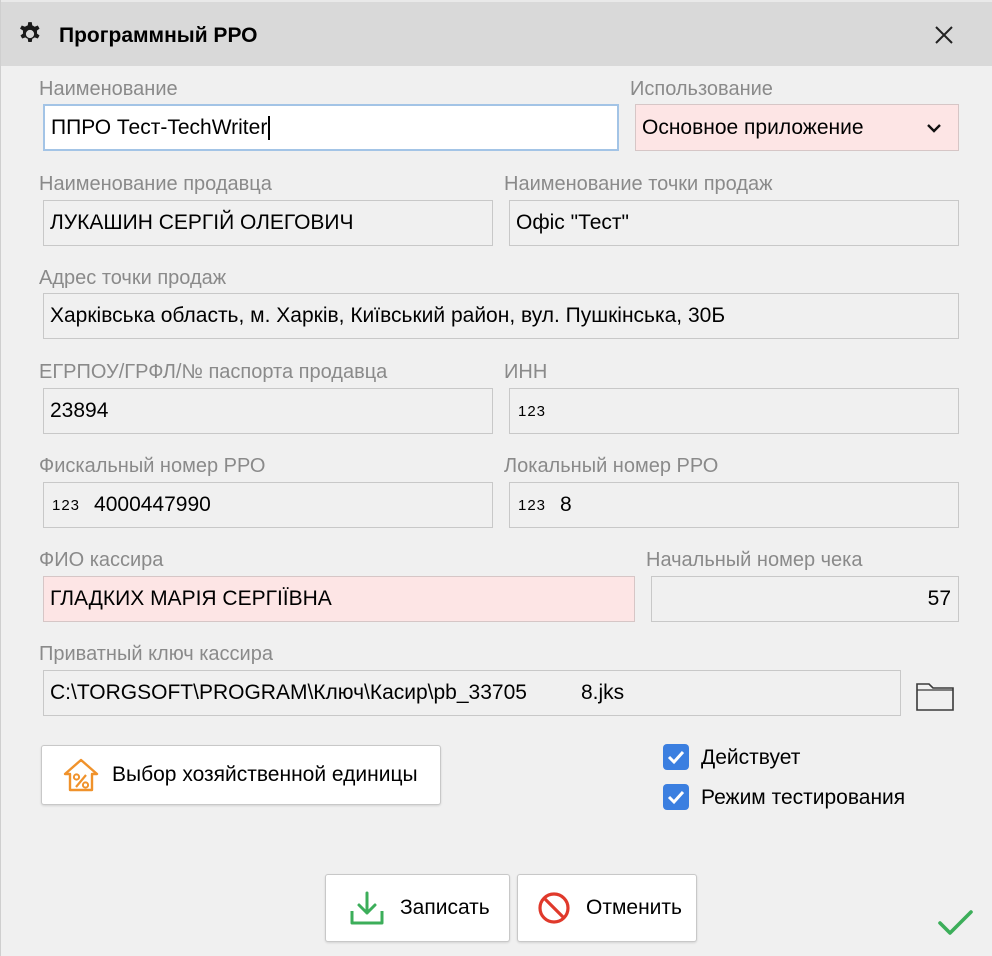 This screenshot has width=992, height=956. I want to click on seller-id-field: 23894, so click(268, 411).